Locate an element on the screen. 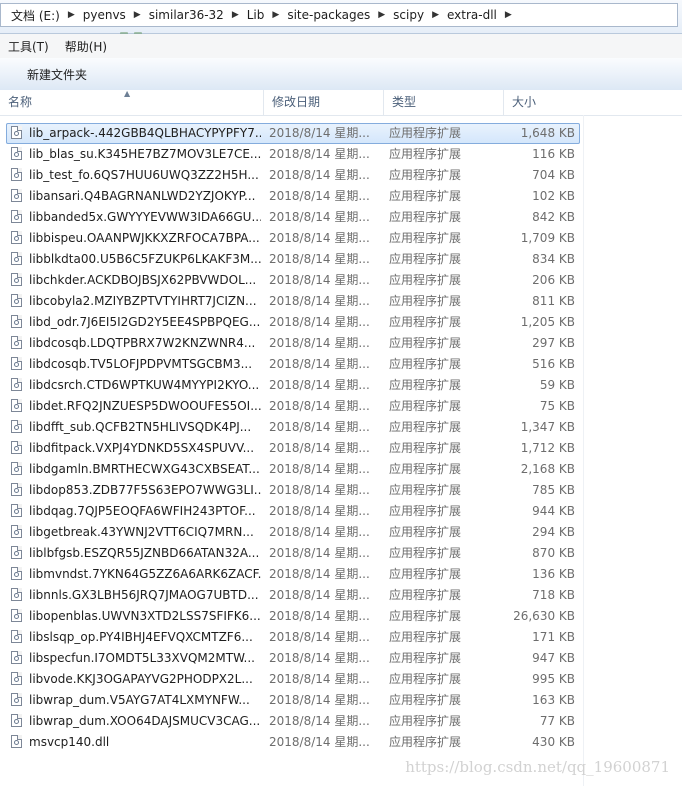  column-header-name: 名称 is located at coordinates (131, 102).